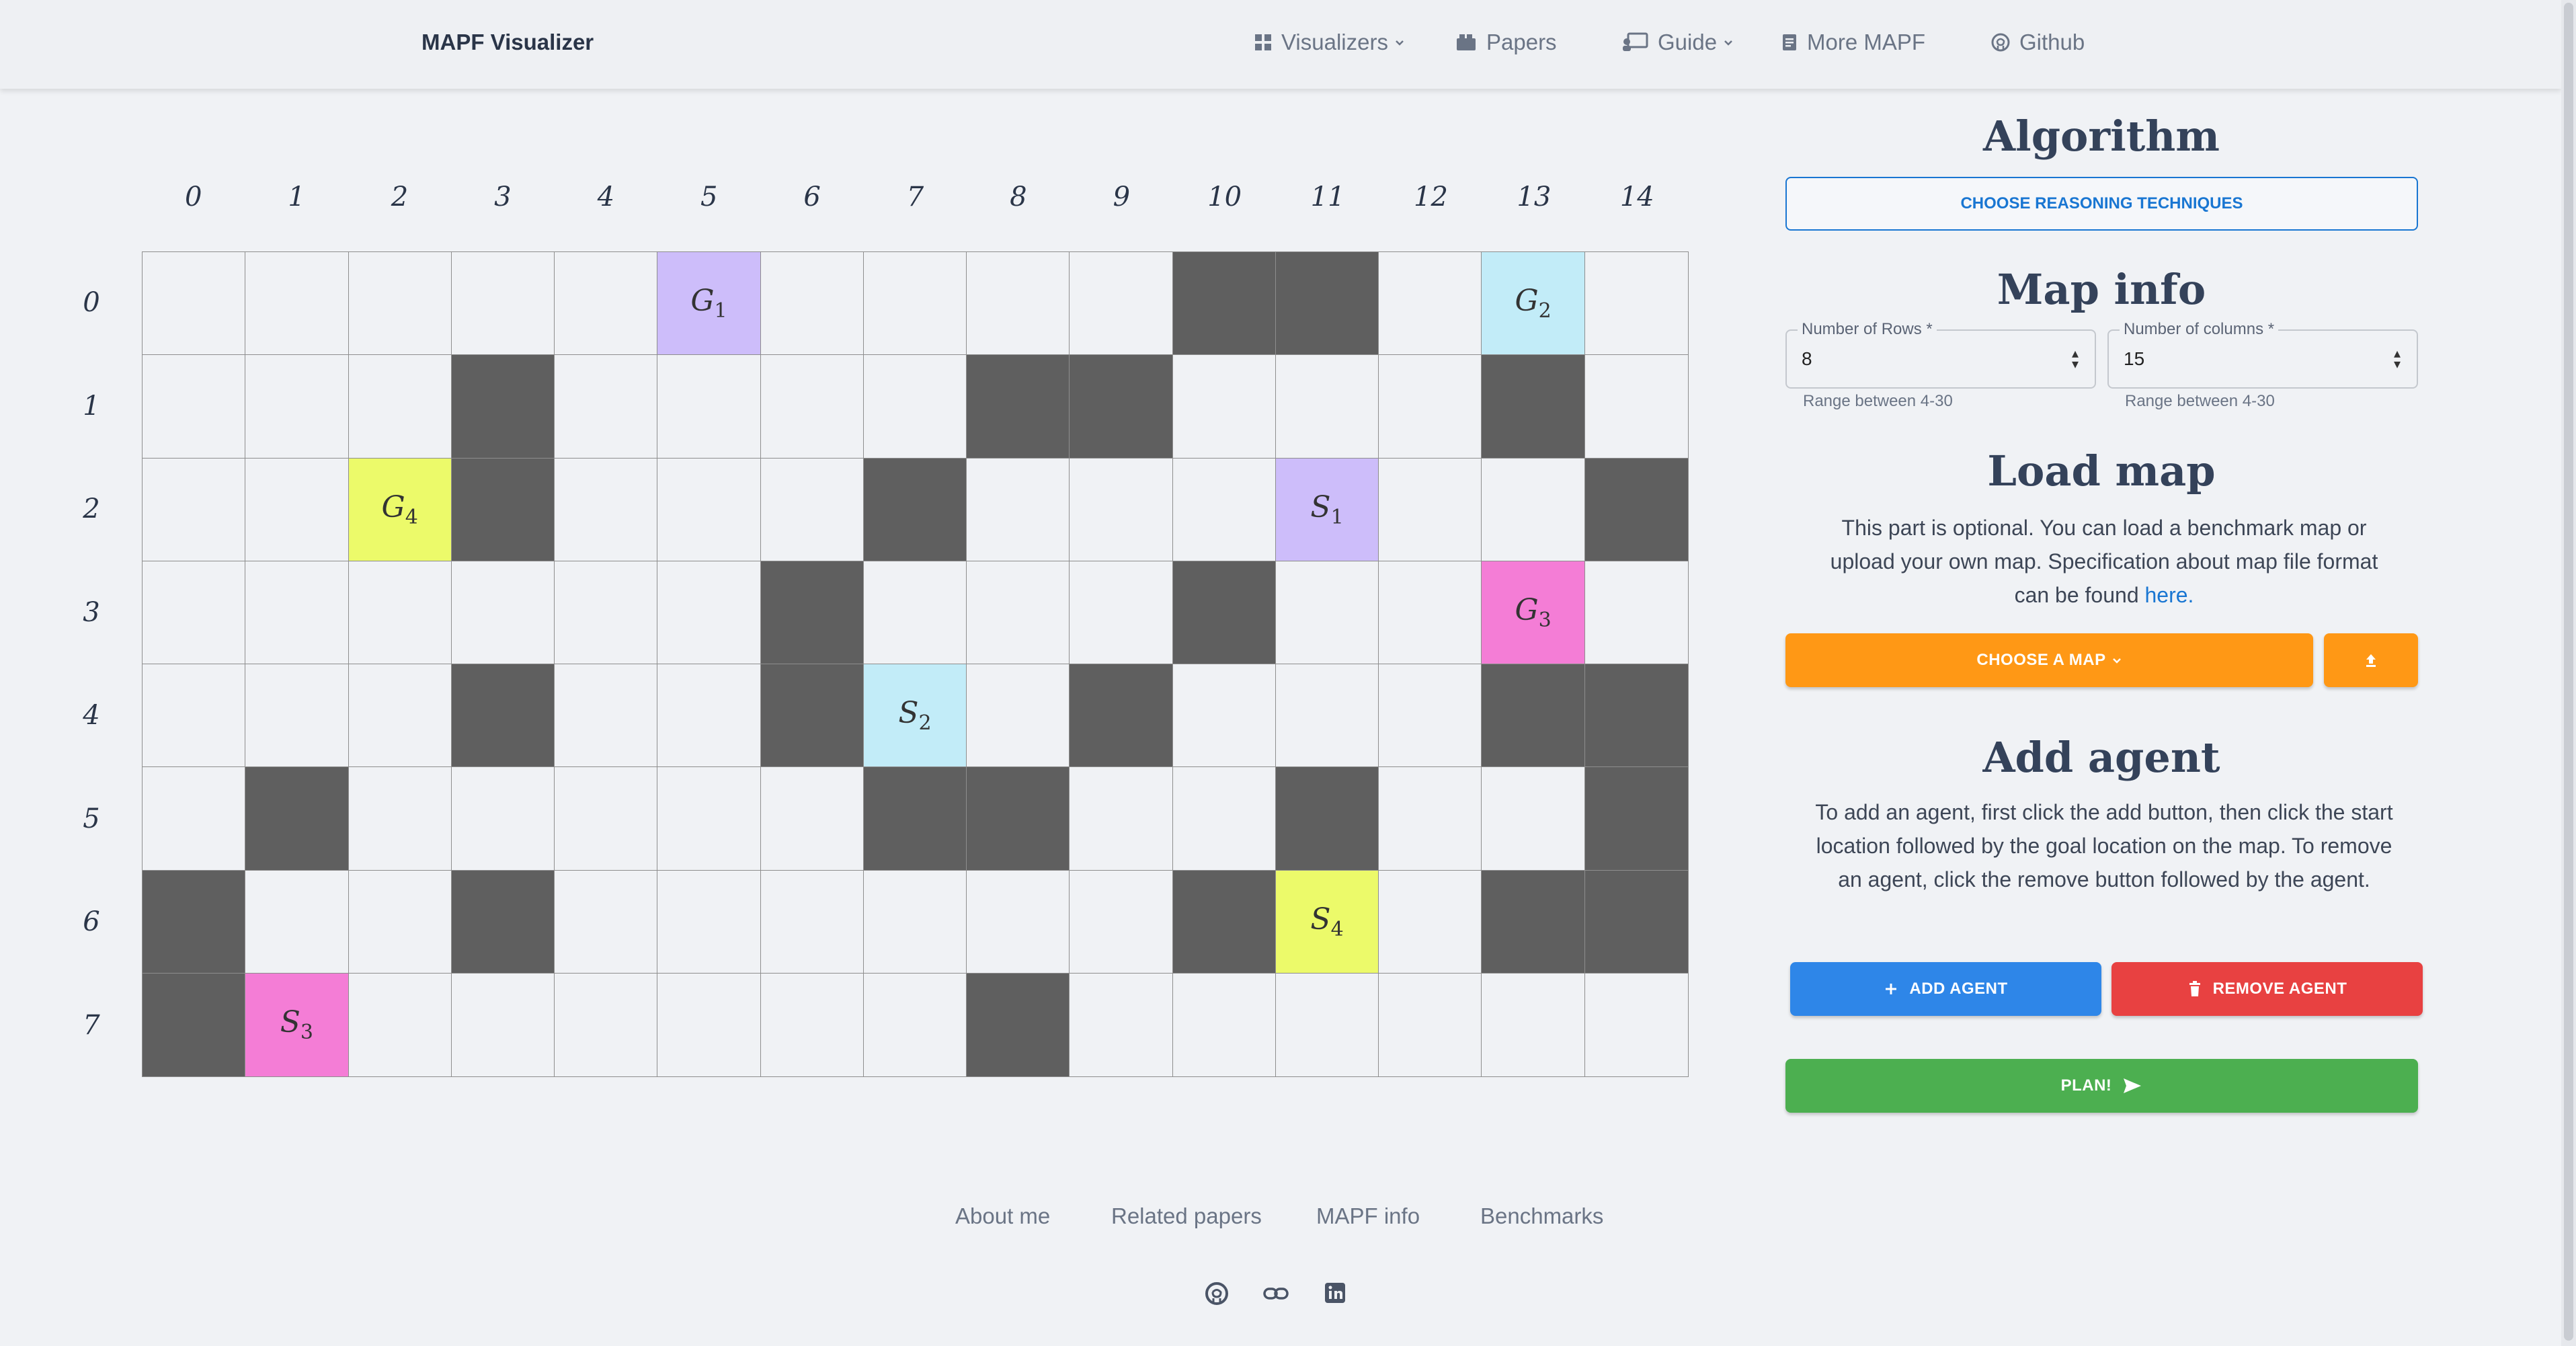 The image size is (2576, 1346). What do you see at coordinates (1002, 1216) in the screenshot?
I see `footer-about-me: About me` at bounding box center [1002, 1216].